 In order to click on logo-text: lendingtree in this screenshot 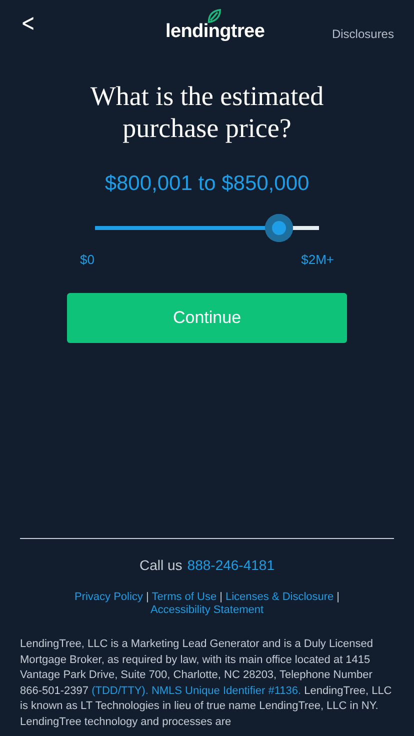, I will do `click(215, 31)`.